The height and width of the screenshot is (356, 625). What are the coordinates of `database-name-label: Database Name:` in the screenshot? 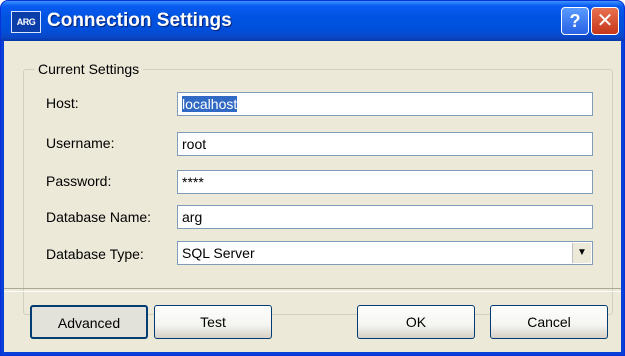 It's located at (99, 217).